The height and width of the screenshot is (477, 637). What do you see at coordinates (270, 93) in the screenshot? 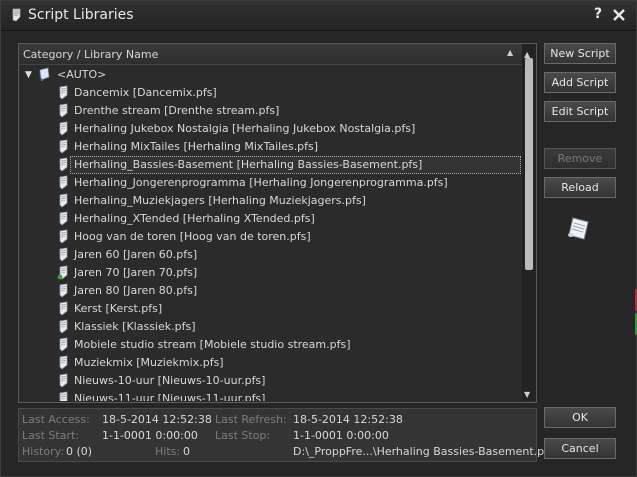
I see `tree-item: Dancemix [Dancemix.pfs]` at bounding box center [270, 93].